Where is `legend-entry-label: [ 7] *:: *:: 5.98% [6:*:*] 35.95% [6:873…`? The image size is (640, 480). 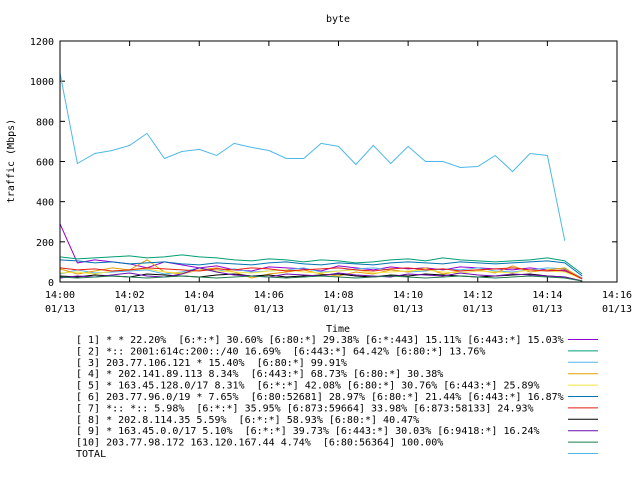
legend-entry-label: [ 7] *:: *:: 5.98% [6:*:*] 35.95% [6:873… is located at coordinates (305, 408).